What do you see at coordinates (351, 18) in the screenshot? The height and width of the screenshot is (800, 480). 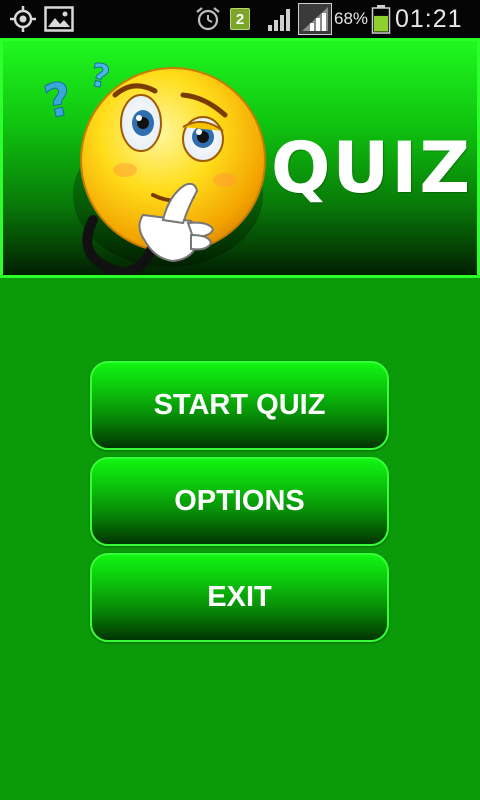 I see `battery-percent: 68%` at bounding box center [351, 18].